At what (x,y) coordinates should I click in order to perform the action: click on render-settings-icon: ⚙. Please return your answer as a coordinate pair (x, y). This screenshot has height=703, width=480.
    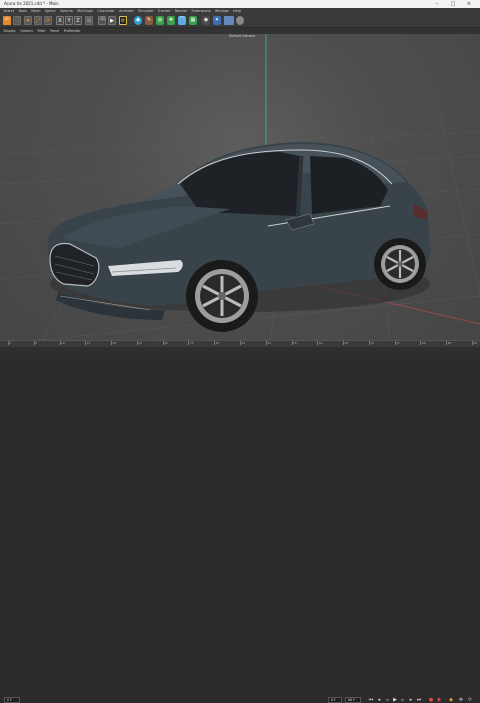
    Looking at the image, I should click on (123, 20).